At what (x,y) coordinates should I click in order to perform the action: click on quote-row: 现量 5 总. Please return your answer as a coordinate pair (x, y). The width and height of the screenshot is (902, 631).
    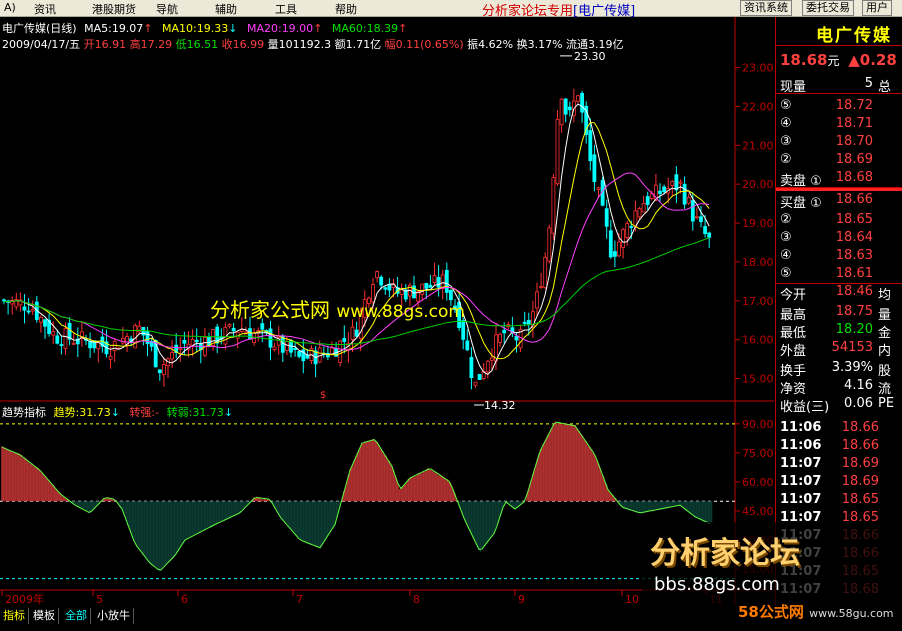
    Looking at the image, I should click on (839, 85).